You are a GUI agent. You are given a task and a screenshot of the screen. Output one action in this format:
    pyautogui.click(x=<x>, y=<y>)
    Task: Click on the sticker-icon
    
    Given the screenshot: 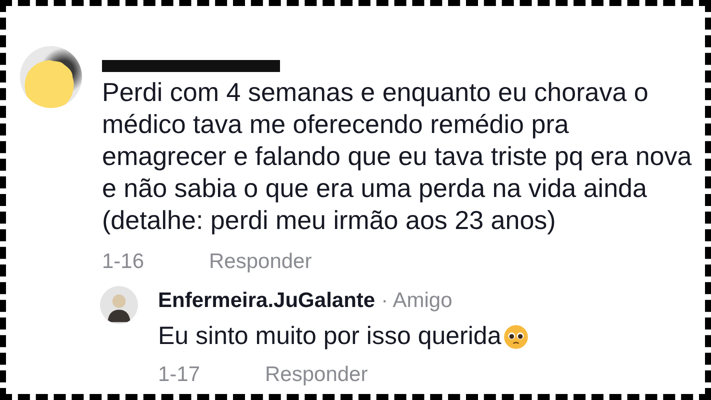 What is the action you would take?
    pyautogui.click(x=50, y=83)
    